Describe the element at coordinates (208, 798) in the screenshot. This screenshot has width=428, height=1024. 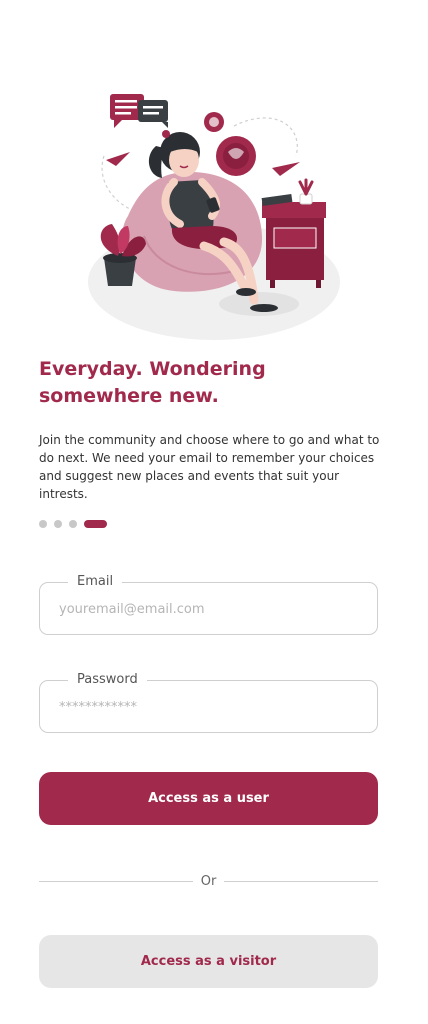
I see `access-as-user-button: Access as a user` at that location.